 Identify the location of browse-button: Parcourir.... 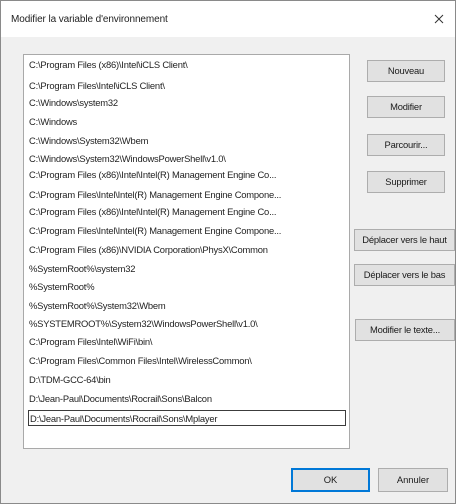
(406, 145).